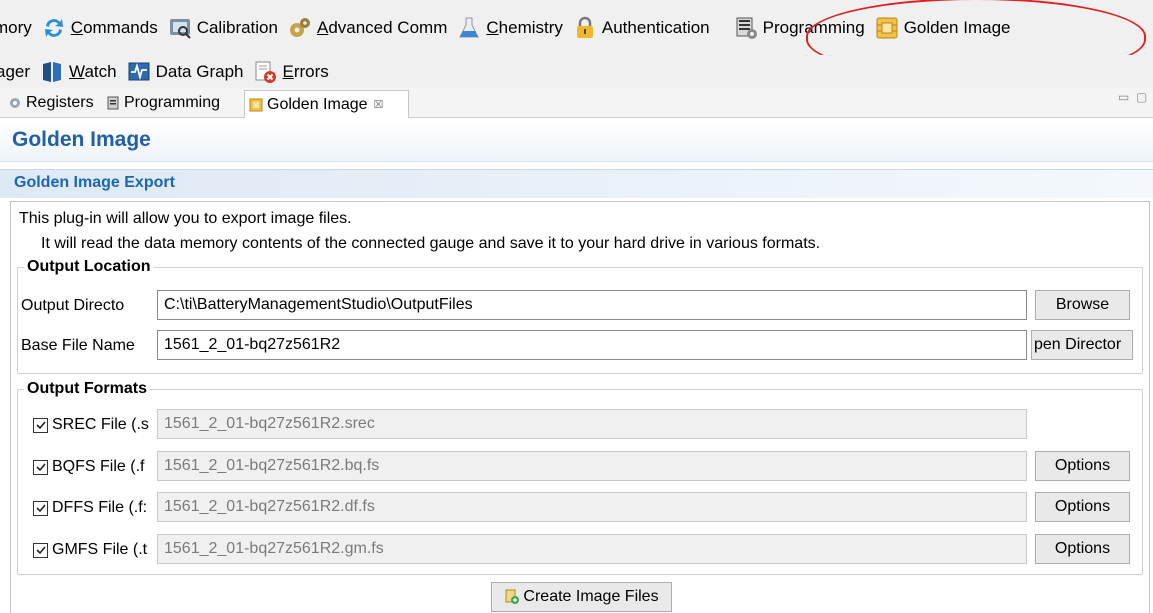 The width and height of the screenshot is (1153, 613). I want to click on toolbar-manager-label: ager, so click(15, 71).